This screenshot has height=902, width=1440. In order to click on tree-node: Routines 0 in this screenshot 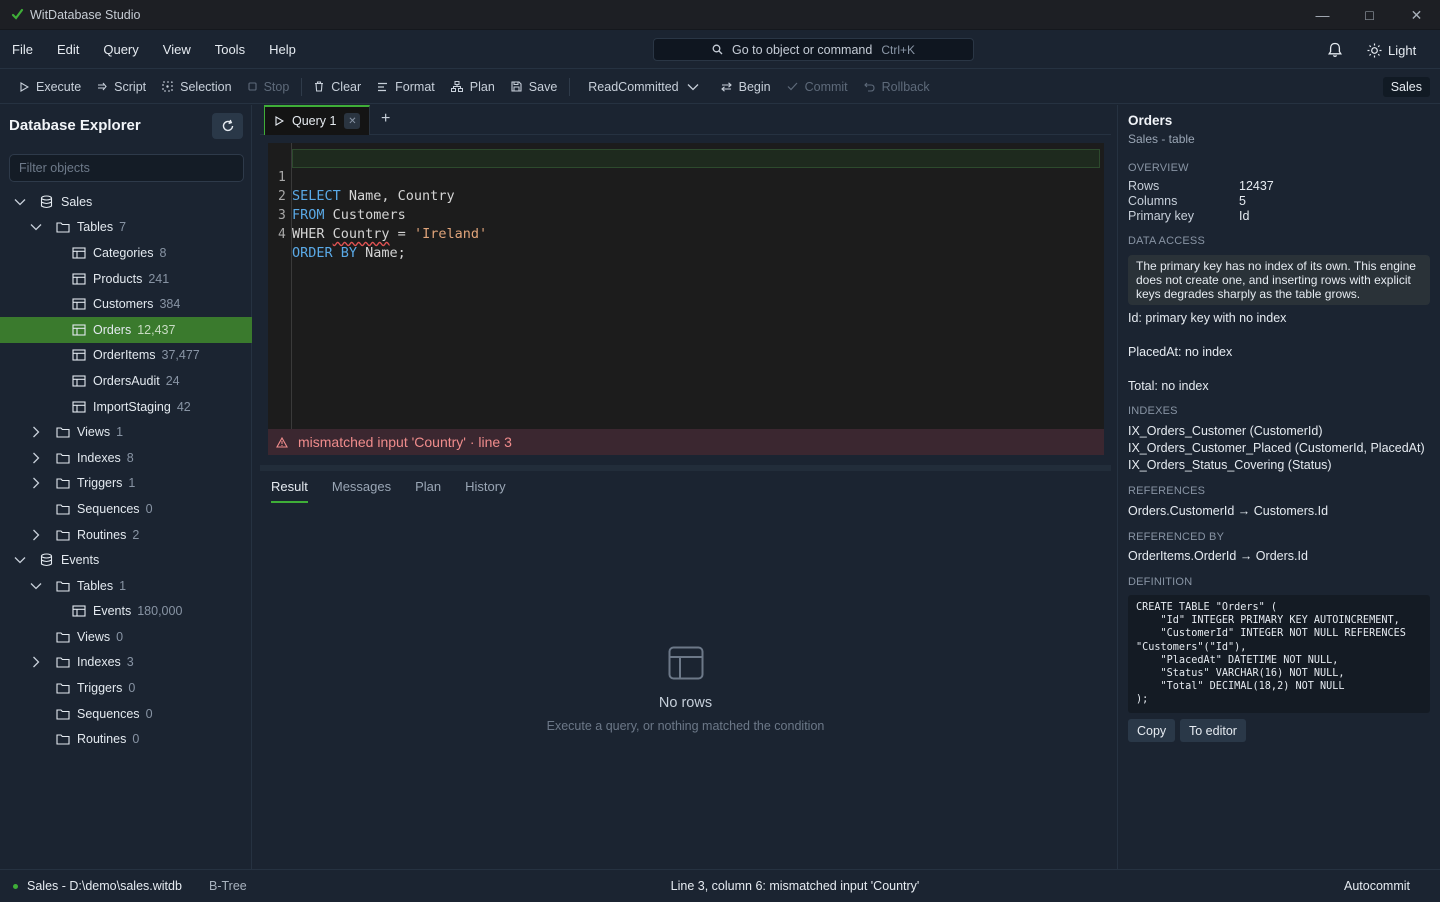, I will do `click(126, 739)`.